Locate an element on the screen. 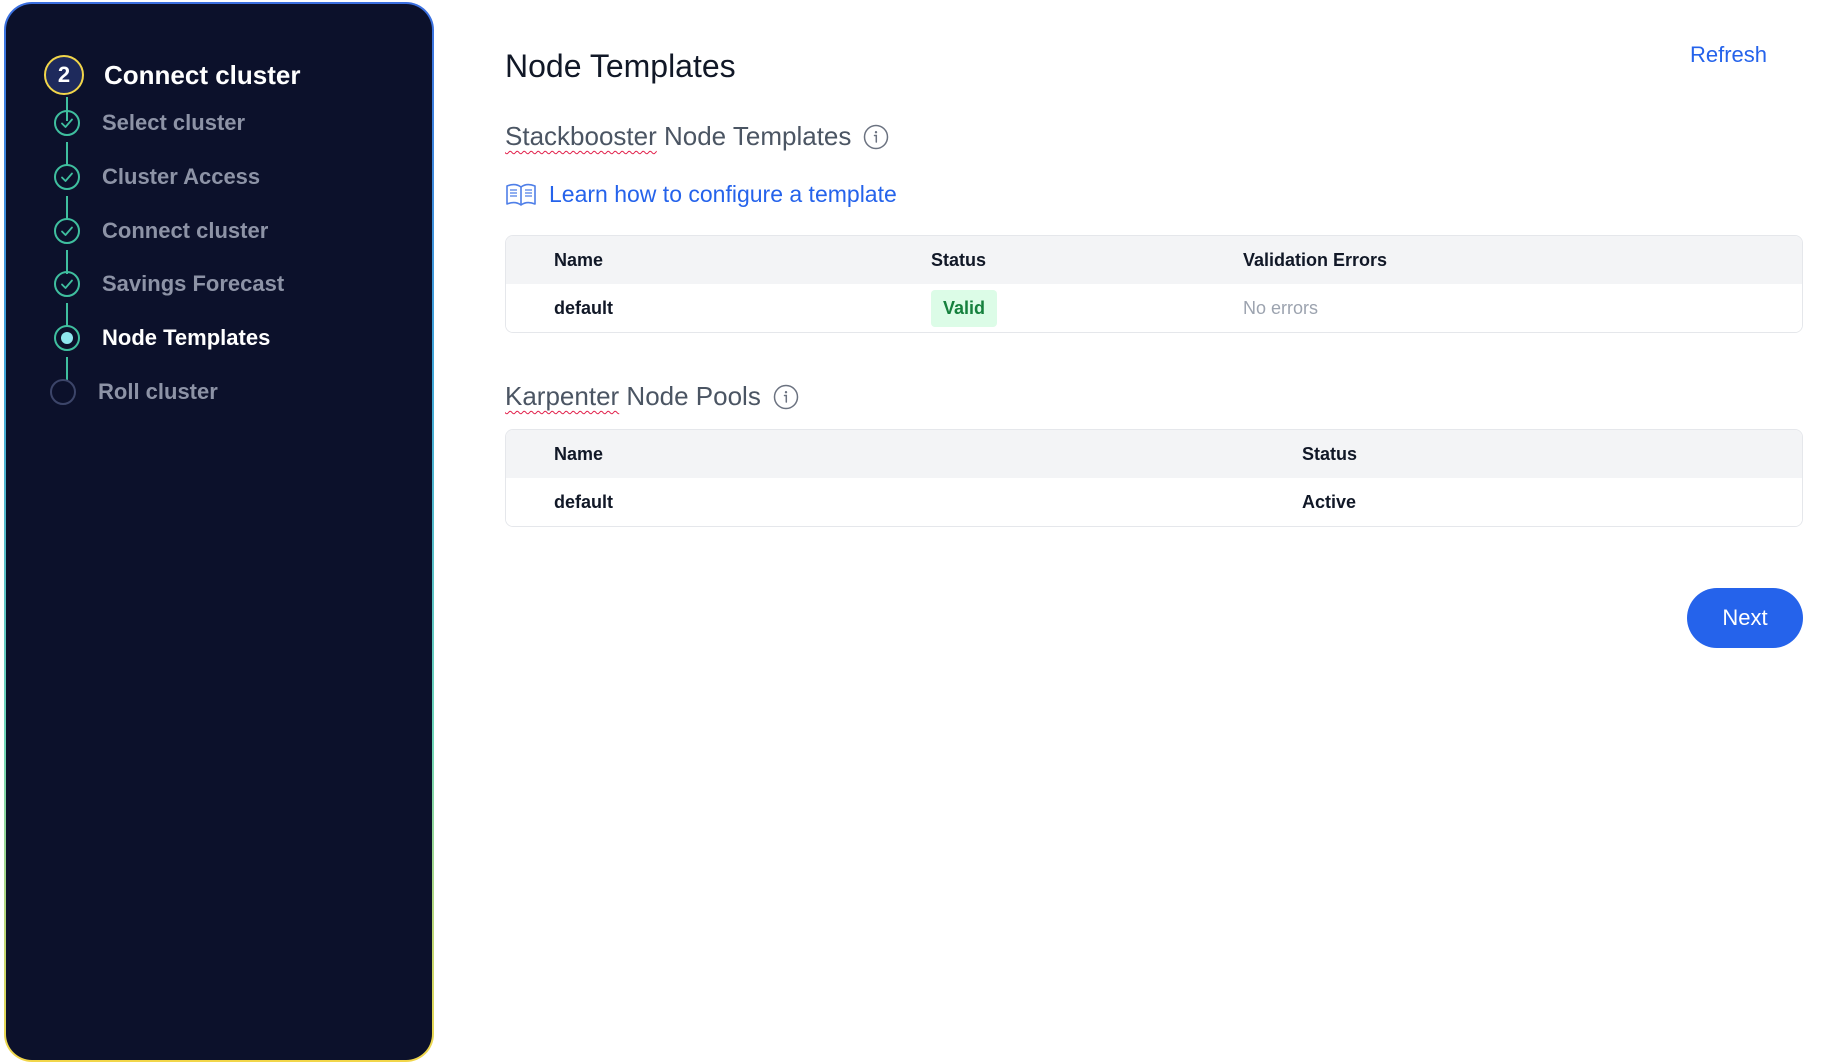  table-row: default Active is located at coordinates (1154, 502).